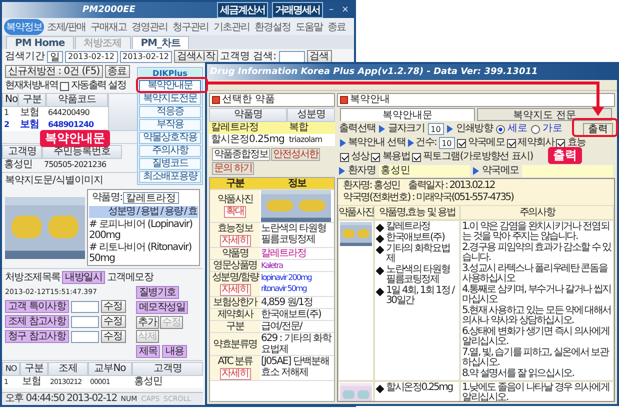 The image size is (619, 412). What do you see at coordinates (536, 232) in the screenshot?
I see `caution-text: 1.이 약은 감염을 완치시키거나 전염되는 것을 막아 주지는 않습니다.` at bounding box center [536, 232].